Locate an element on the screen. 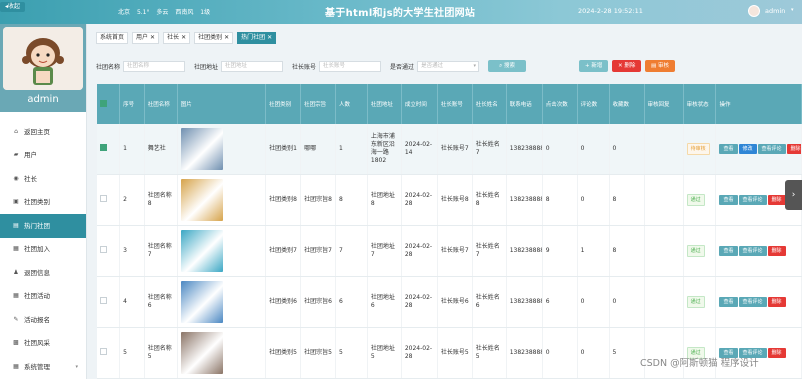  status-cell: 通过 is located at coordinates (700, 251).